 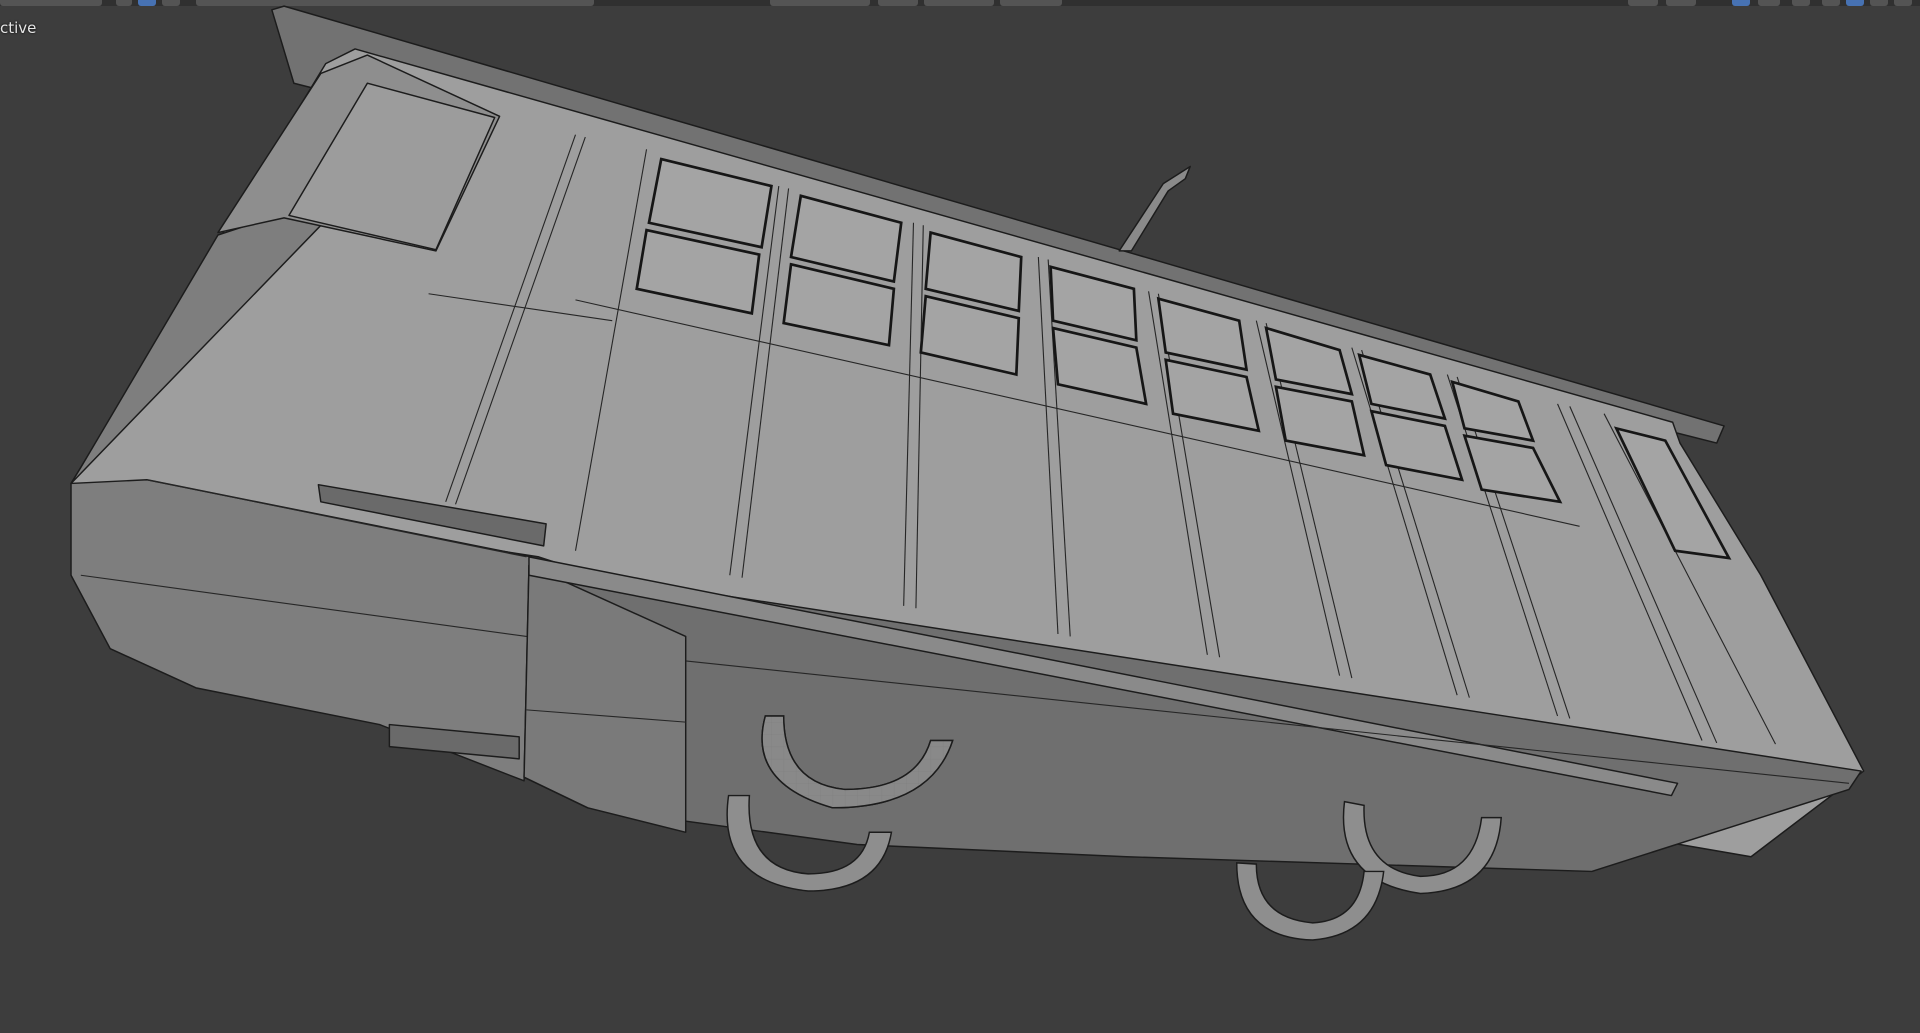 I want to click on trolley-pole, so click(x=1154, y=208).